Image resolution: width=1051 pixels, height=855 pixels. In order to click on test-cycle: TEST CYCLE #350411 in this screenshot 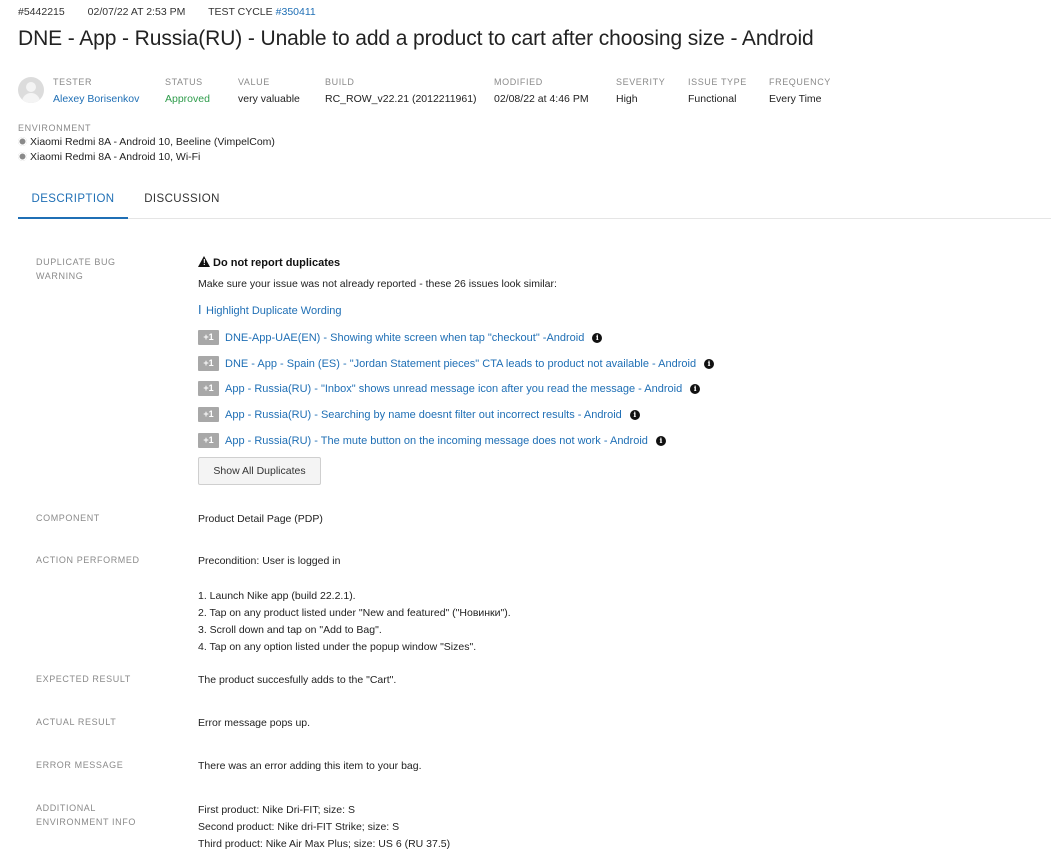, I will do `click(262, 12)`.